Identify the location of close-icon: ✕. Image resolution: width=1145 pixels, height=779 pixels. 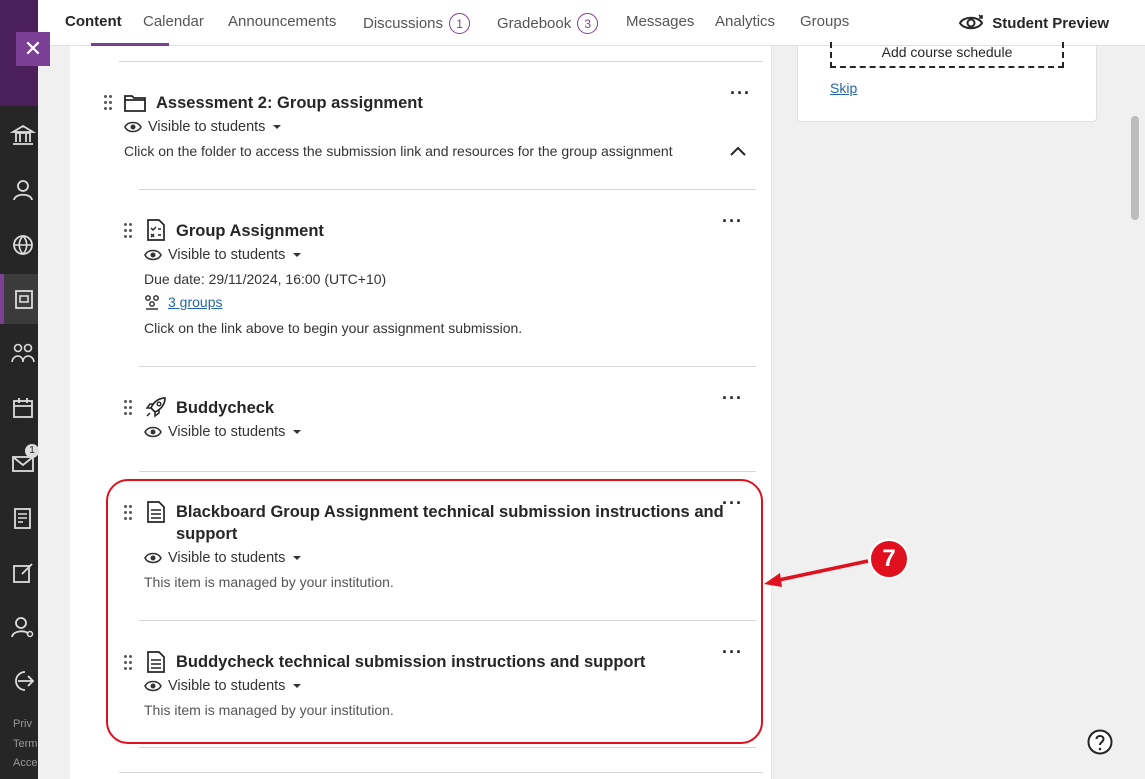
(33, 48).